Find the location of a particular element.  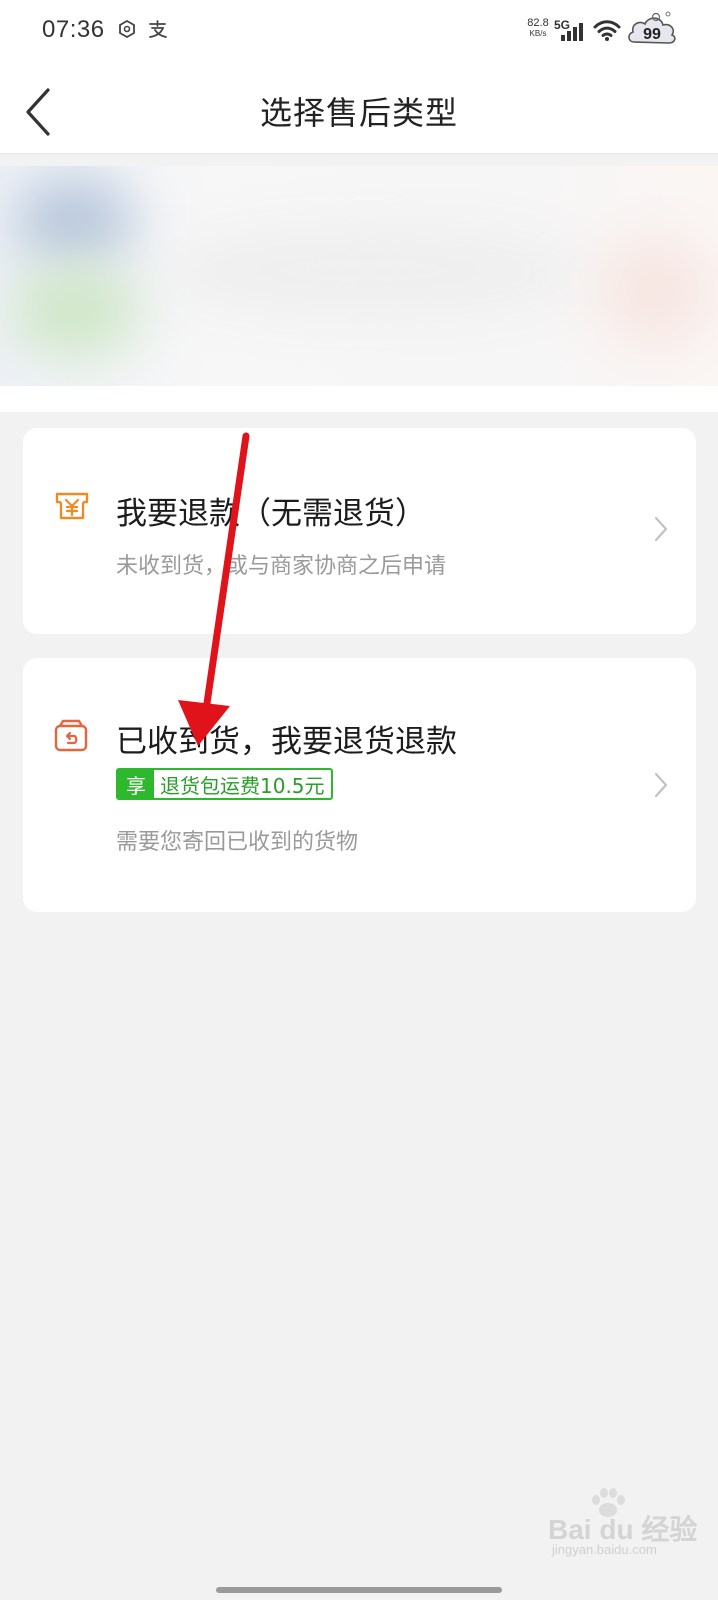

net-speed-indicator: 82.8 KB/s is located at coordinates (538, 28).